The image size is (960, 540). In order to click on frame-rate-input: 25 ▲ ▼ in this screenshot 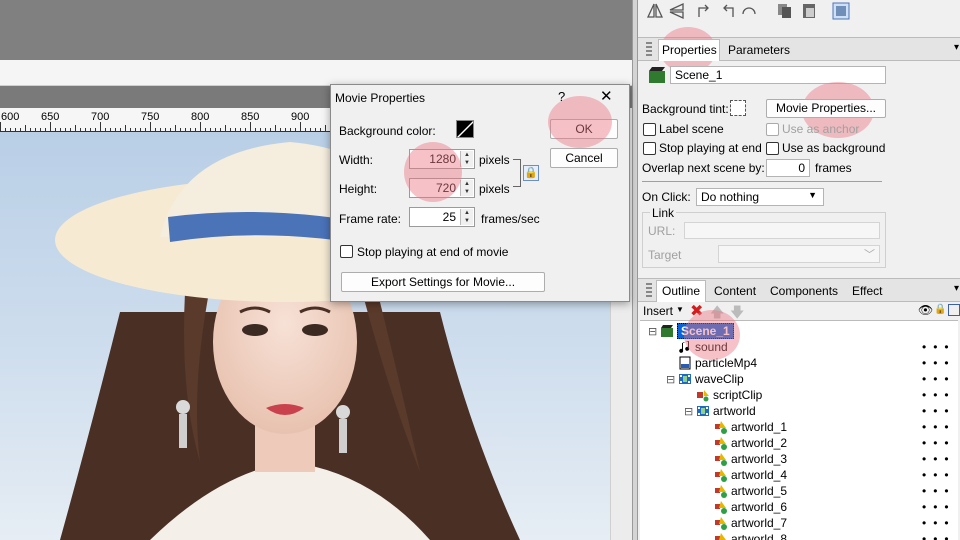, I will do `click(442, 217)`.